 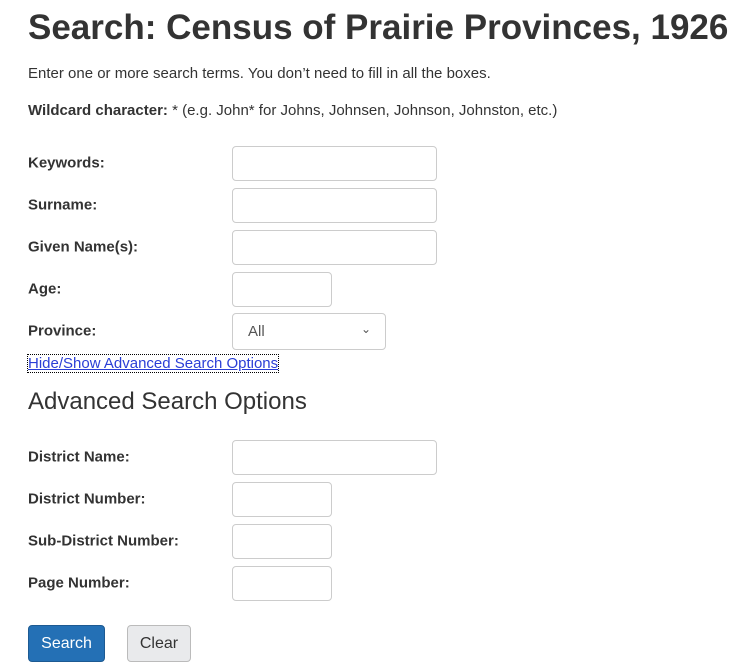 What do you see at coordinates (282, 541) in the screenshot?
I see `sub-district-input` at bounding box center [282, 541].